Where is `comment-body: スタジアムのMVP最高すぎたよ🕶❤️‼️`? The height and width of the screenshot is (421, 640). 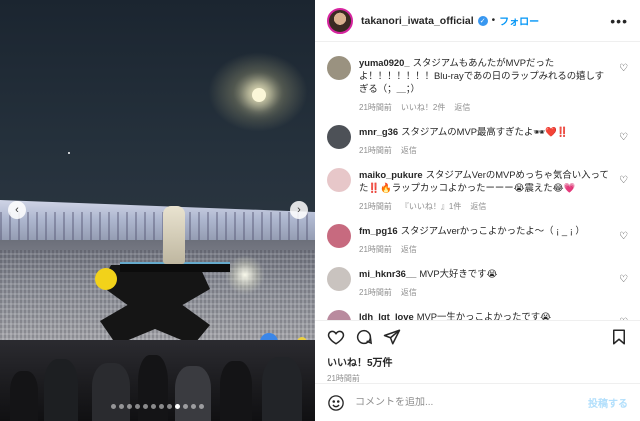
comment-body: スタジアムのMVP最高すぎたよ🕶❤️‼️ is located at coordinates (485, 131).